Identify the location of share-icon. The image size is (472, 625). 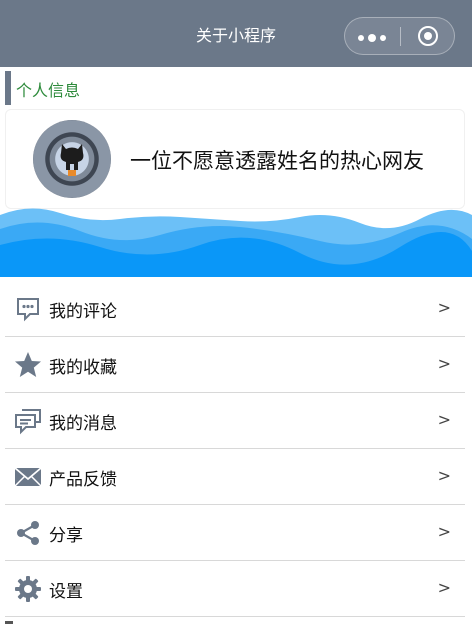
(28, 533).